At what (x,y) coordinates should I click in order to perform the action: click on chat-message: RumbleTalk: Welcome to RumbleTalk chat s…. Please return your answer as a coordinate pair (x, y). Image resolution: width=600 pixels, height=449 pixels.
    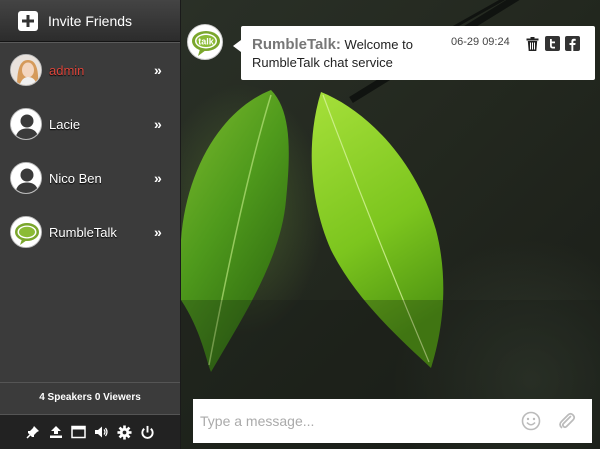
    Looking at the image, I should click on (414, 53).